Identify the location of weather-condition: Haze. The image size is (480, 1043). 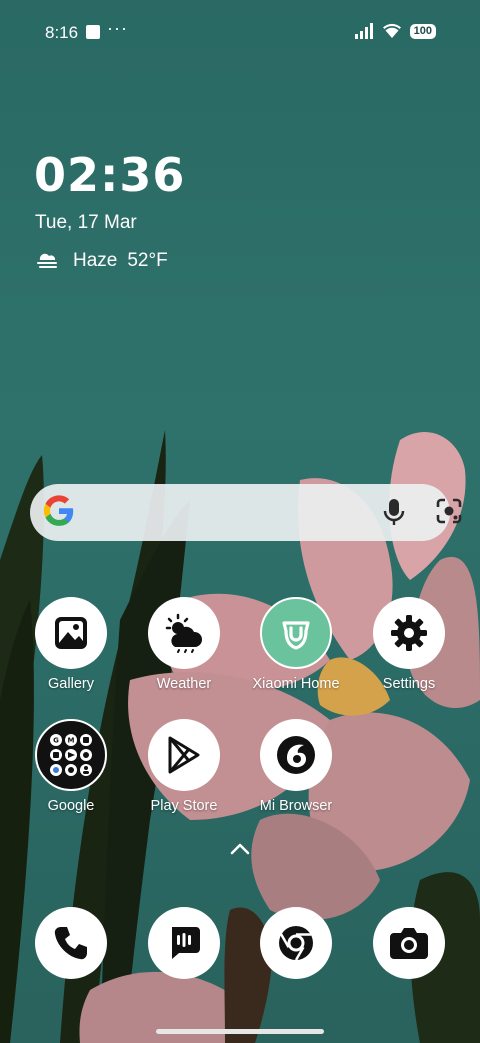
(95, 260).